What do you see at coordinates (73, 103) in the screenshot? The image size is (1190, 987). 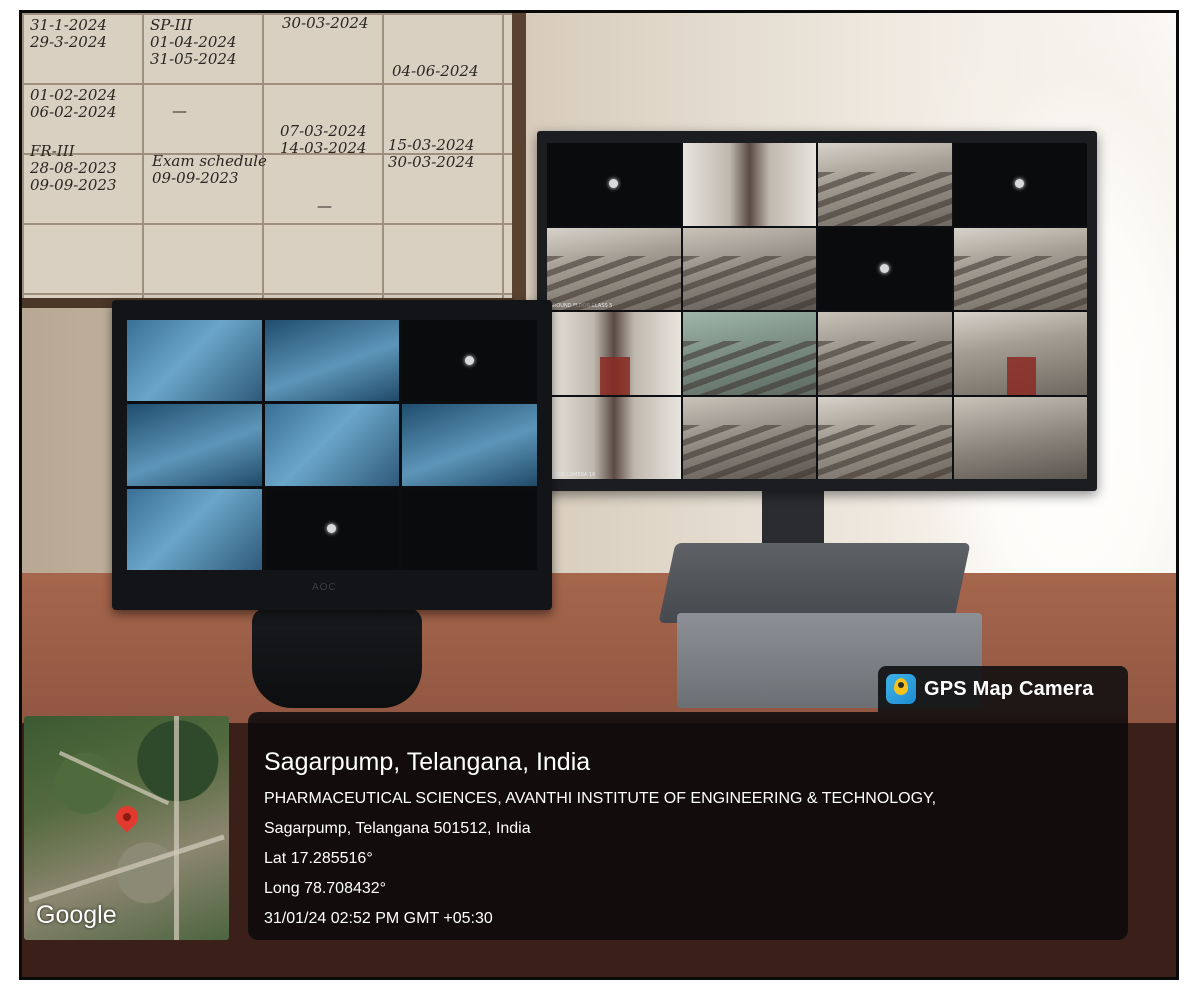 I see `whiteboard-cell: 01-02-2024 06-02-2024` at bounding box center [73, 103].